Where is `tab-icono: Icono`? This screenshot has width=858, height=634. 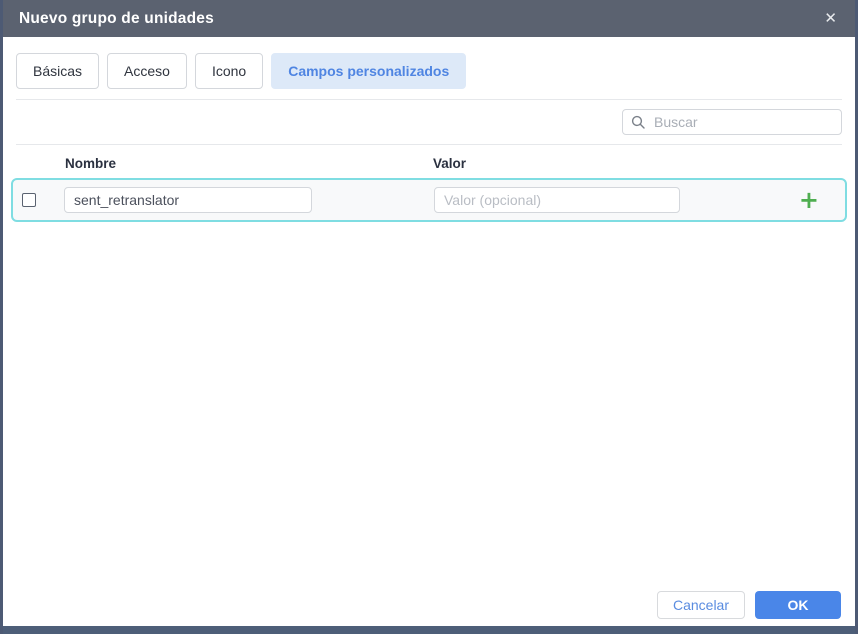
tab-icono: Icono is located at coordinates (229, 71).